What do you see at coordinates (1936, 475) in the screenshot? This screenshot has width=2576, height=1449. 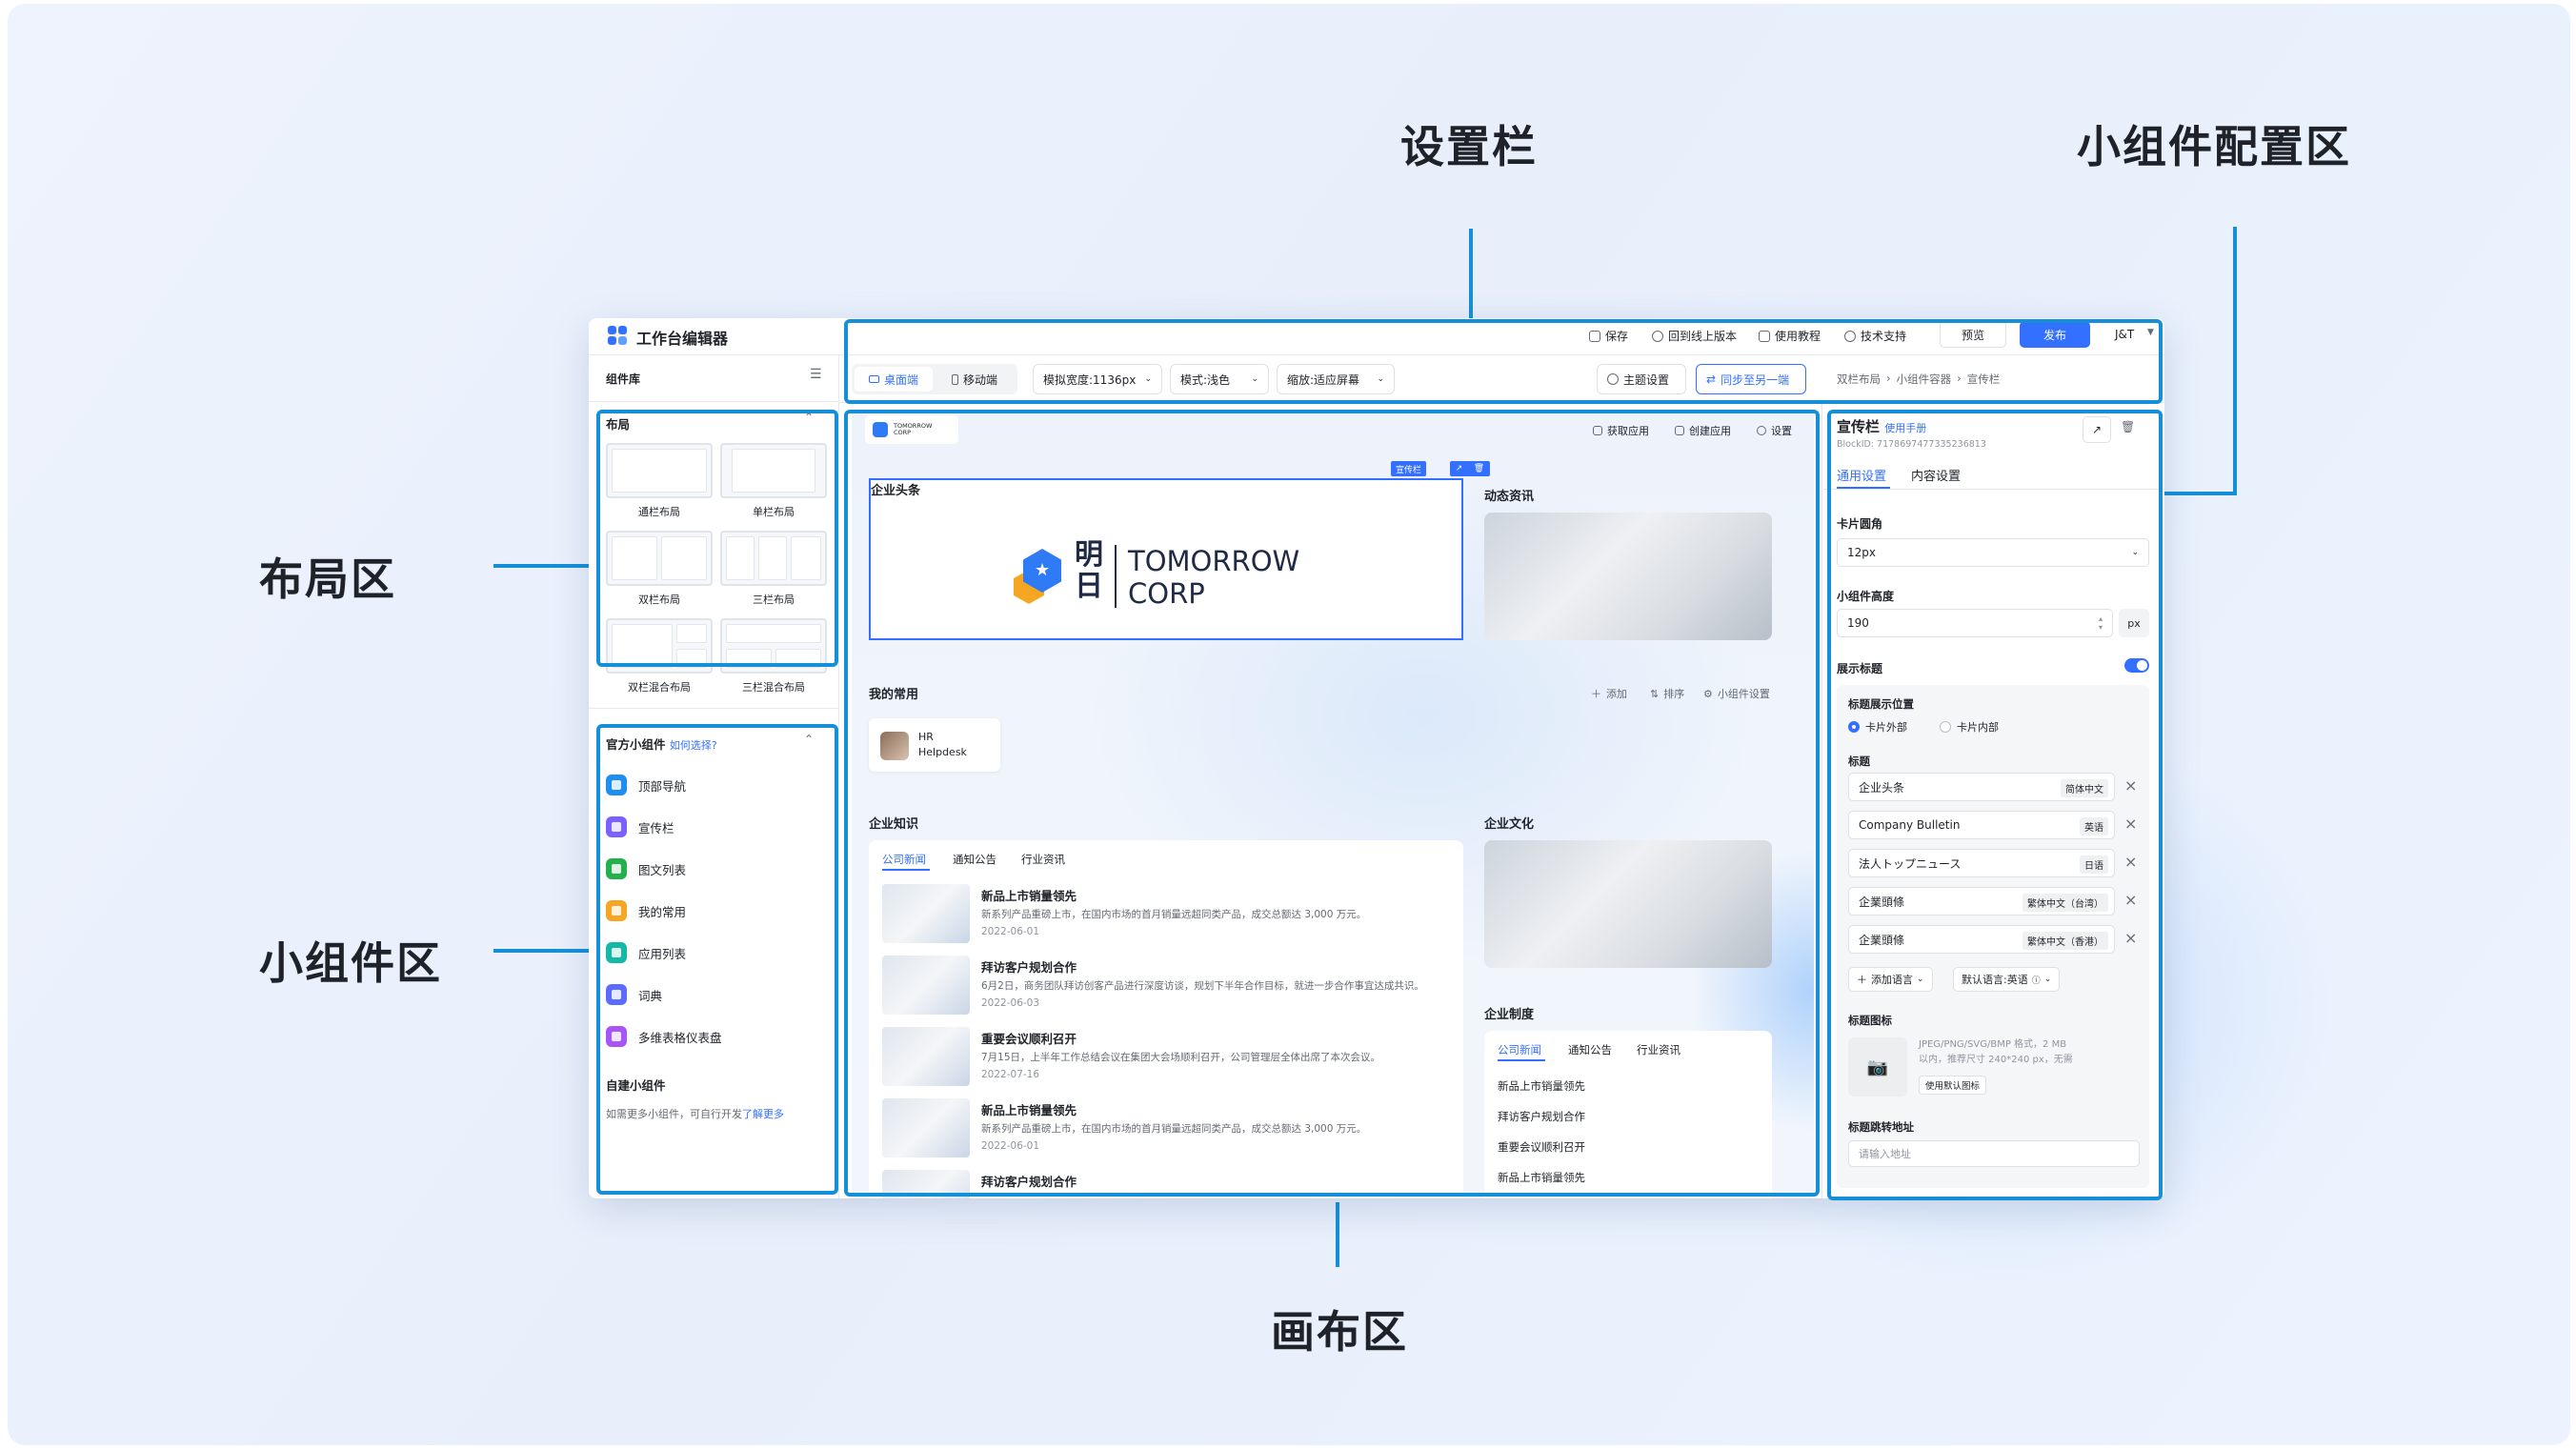 I see `tab-content: 内容设置` at bounding box center [1936, 475].